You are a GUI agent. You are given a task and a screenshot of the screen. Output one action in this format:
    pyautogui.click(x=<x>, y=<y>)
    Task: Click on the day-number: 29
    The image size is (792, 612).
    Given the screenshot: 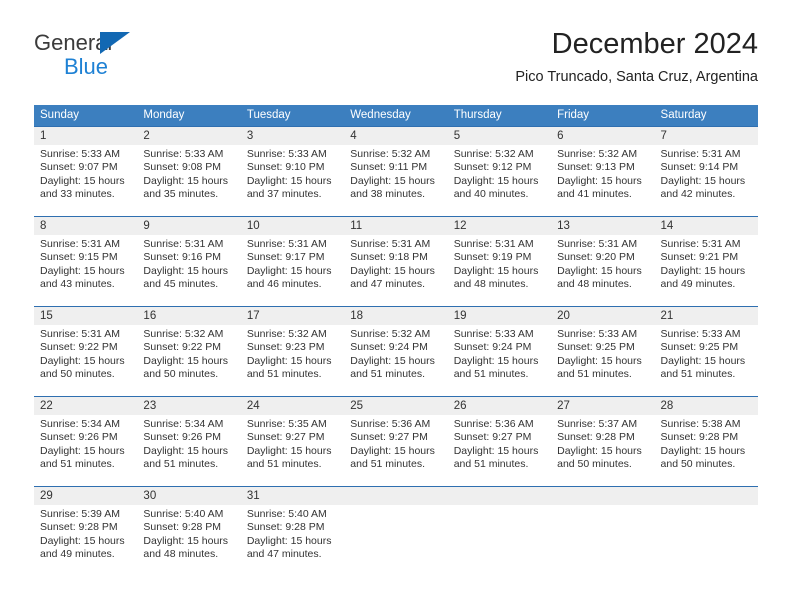 What is the action you would take?
    pyautogui.click(x=85, y=496)
    